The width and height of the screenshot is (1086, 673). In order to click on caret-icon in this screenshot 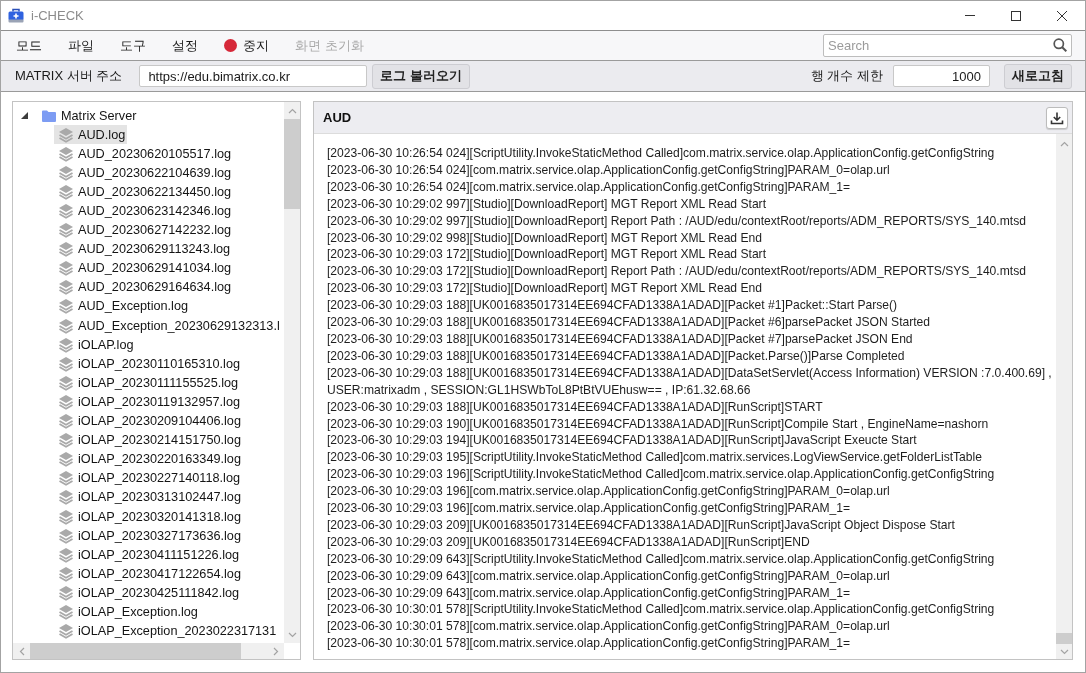, I will do `click(24, 116)`.